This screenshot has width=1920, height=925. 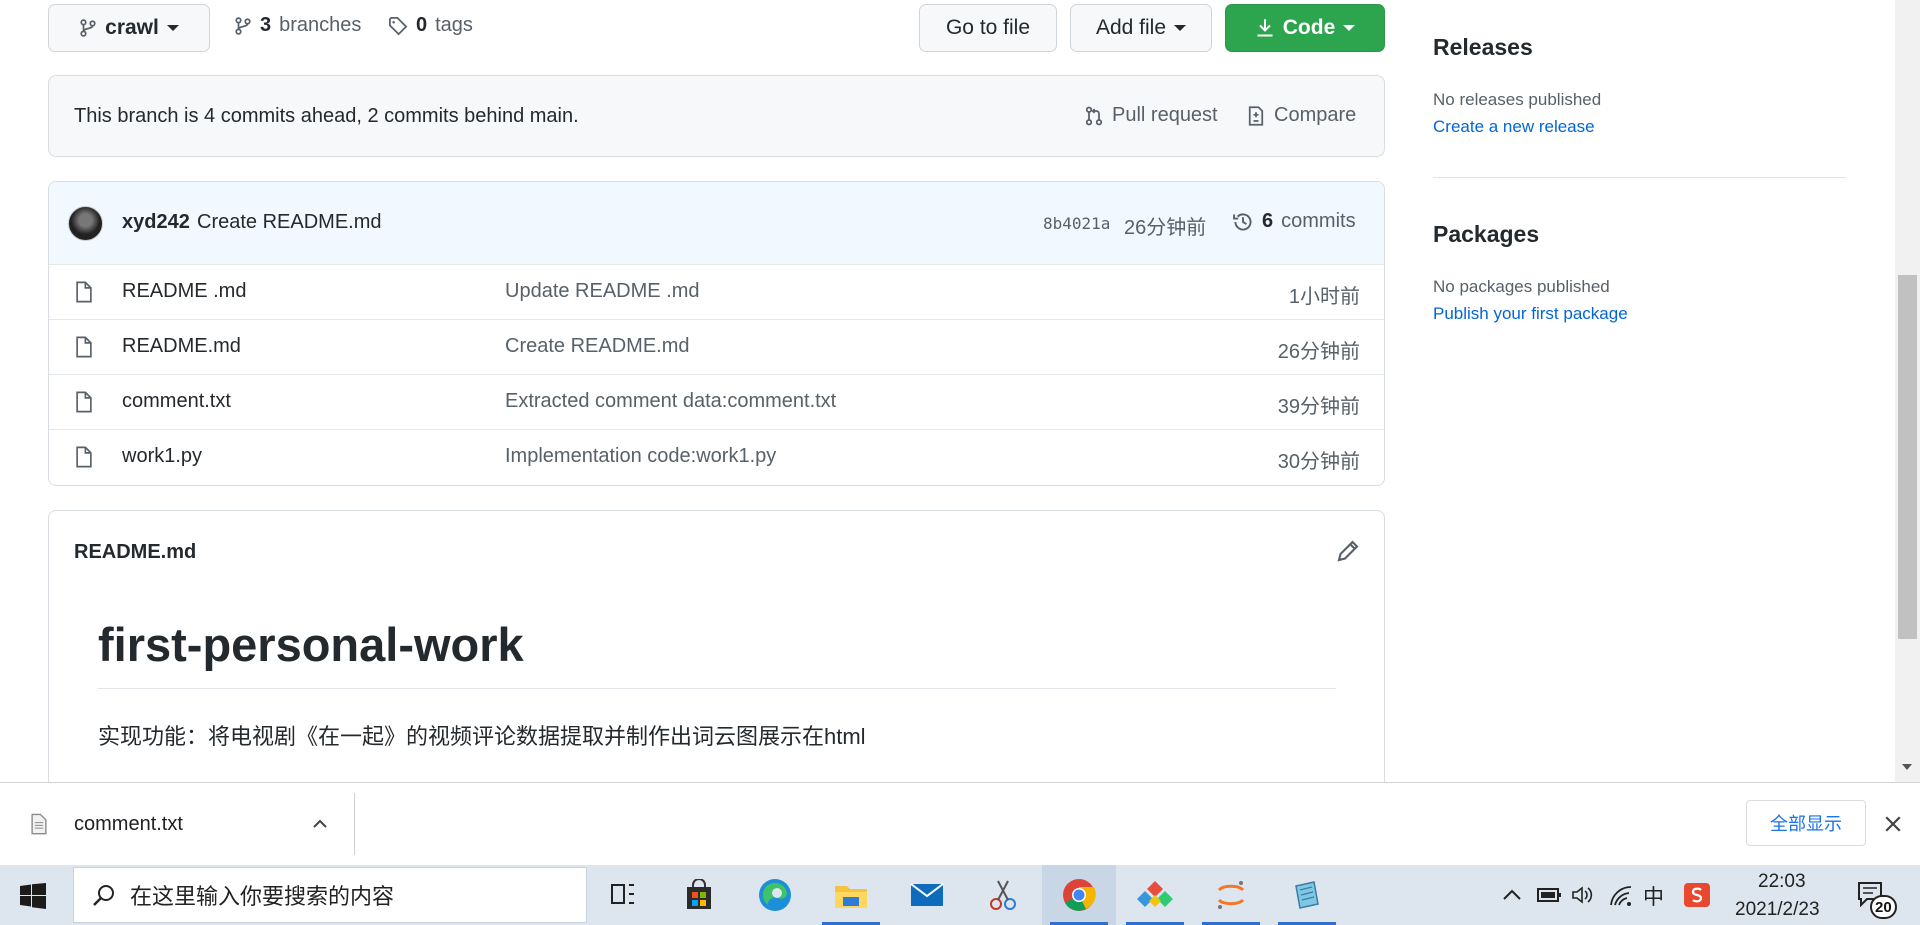 I want to click on commits-history-link: 6 commits, so click(x=1294, y=221).